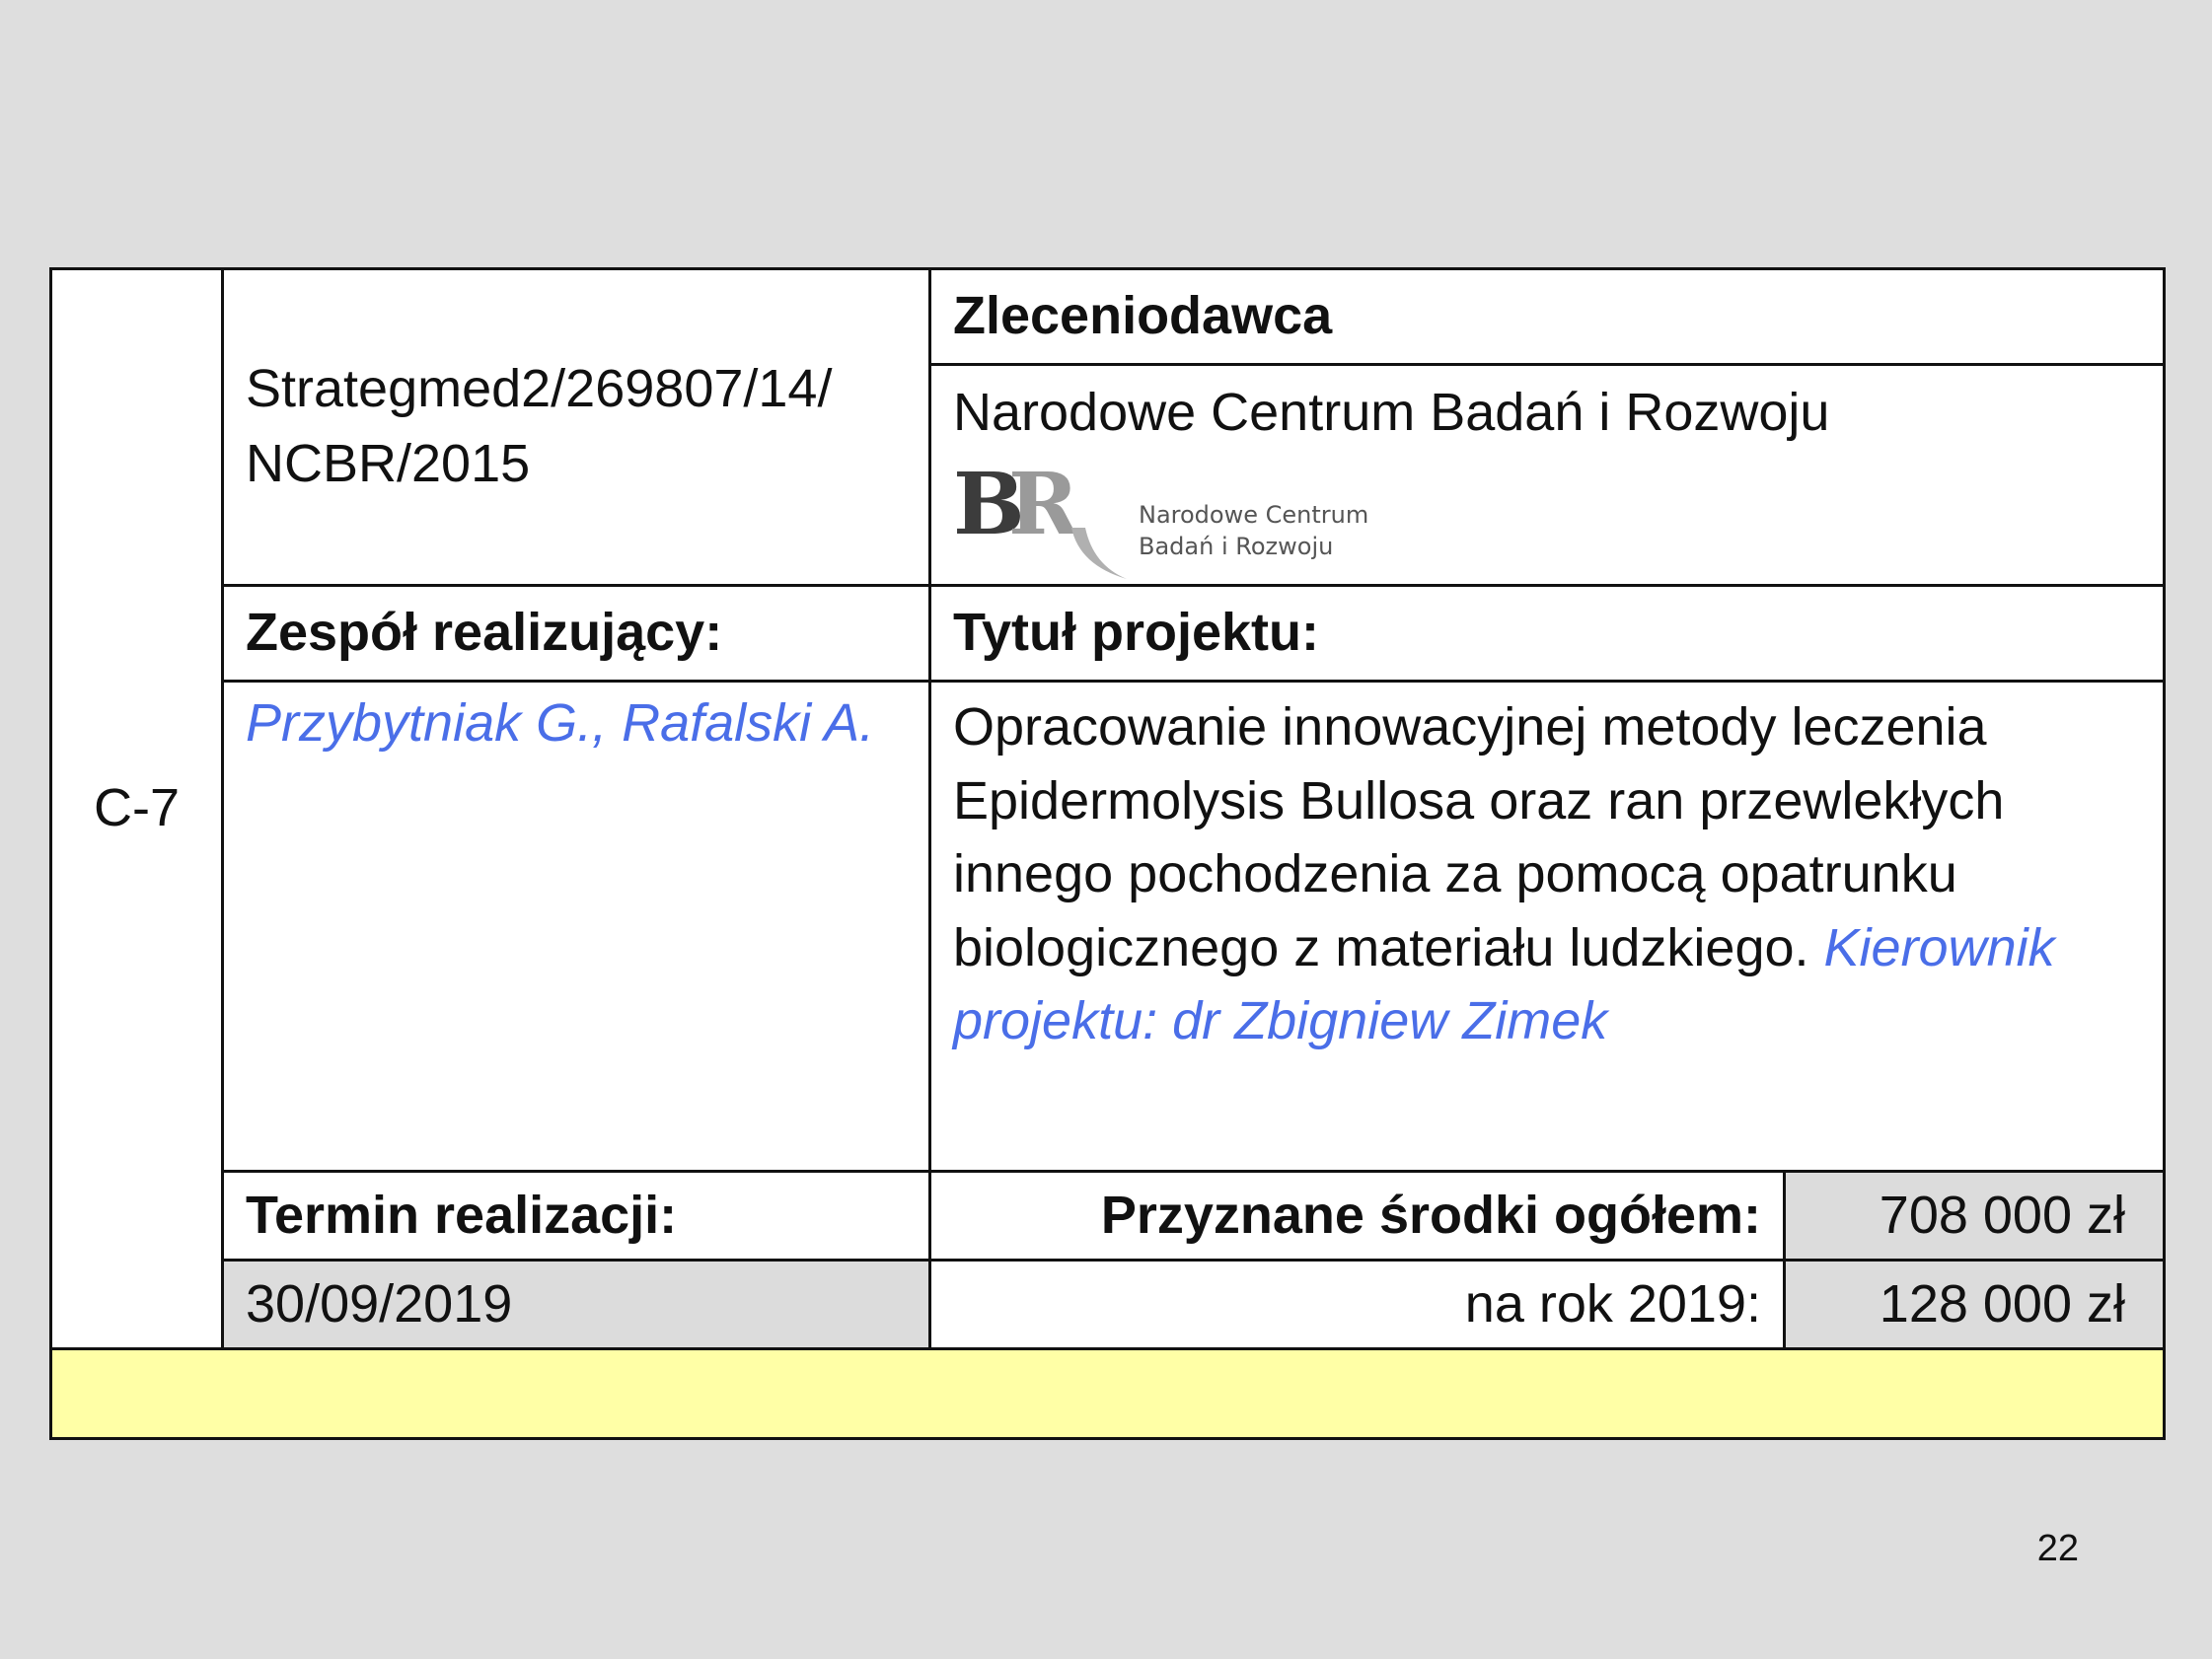 The image size is (2212, 1659). Describe the element at coordinates (1107, 1393) in the screenshot. I see `notes-row` at that location.